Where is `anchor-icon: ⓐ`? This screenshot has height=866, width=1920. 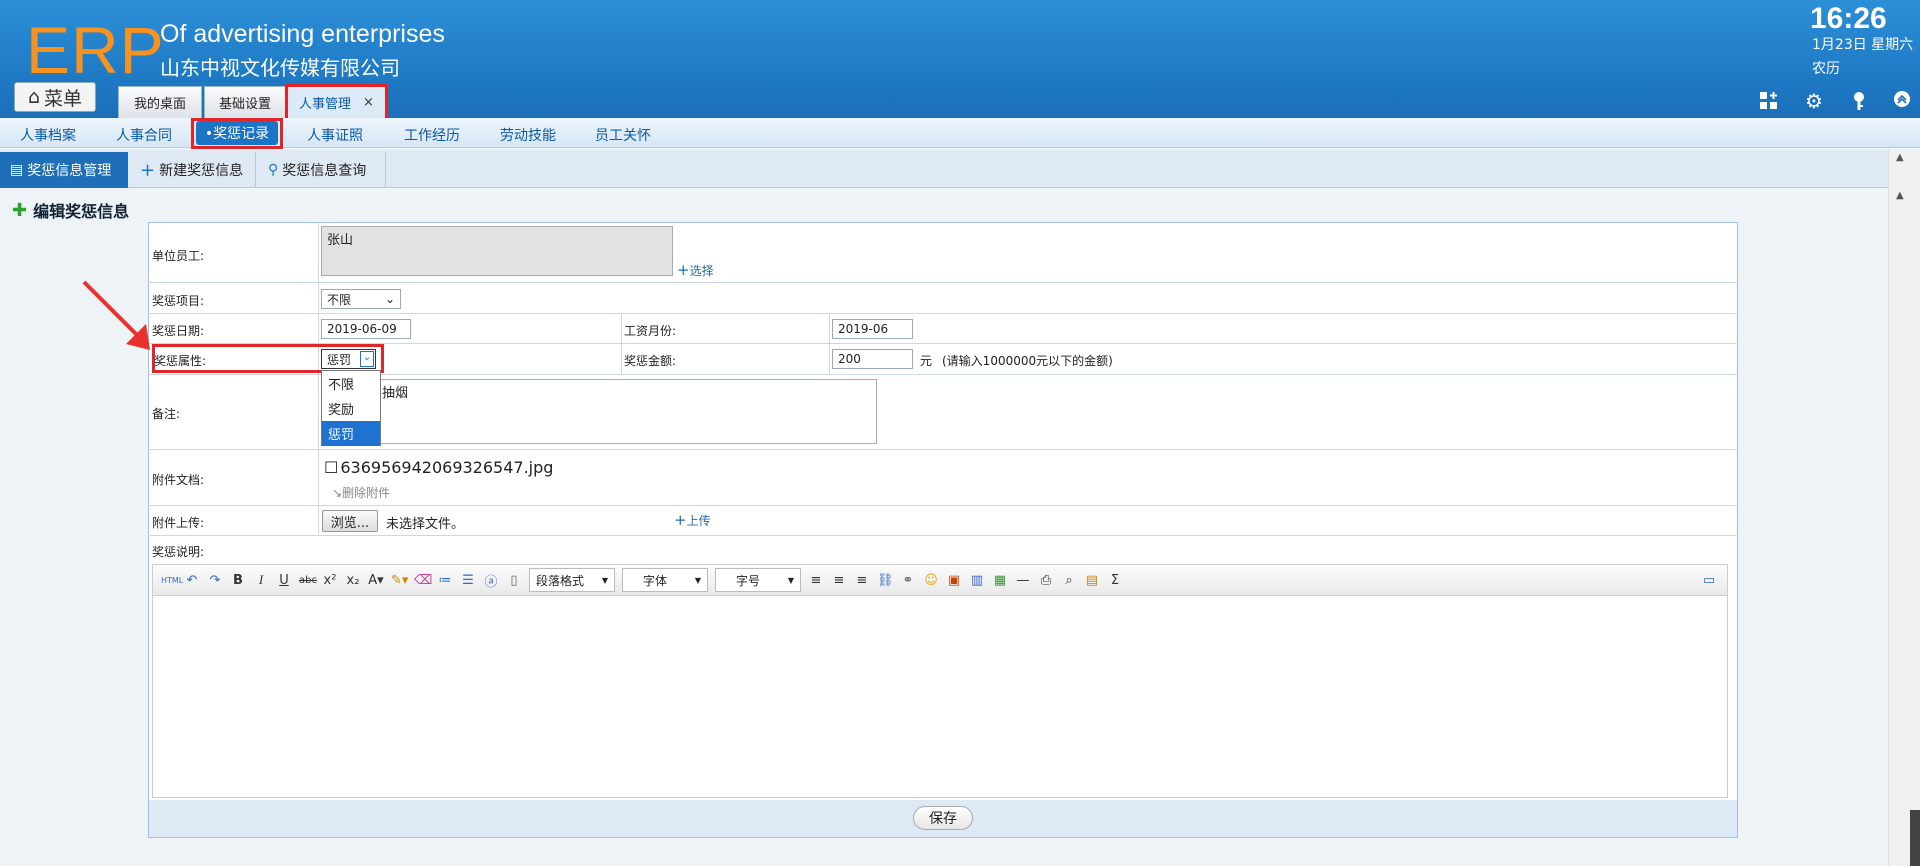
anchor-icon: ⓐ is located at coordinates (491, 580).